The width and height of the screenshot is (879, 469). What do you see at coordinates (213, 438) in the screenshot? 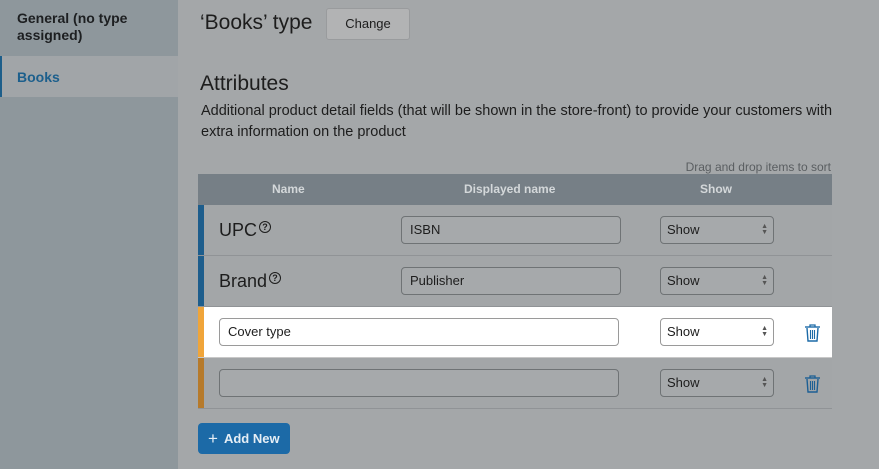
I see `plus-icon: +` at bounding box center [213, 438].